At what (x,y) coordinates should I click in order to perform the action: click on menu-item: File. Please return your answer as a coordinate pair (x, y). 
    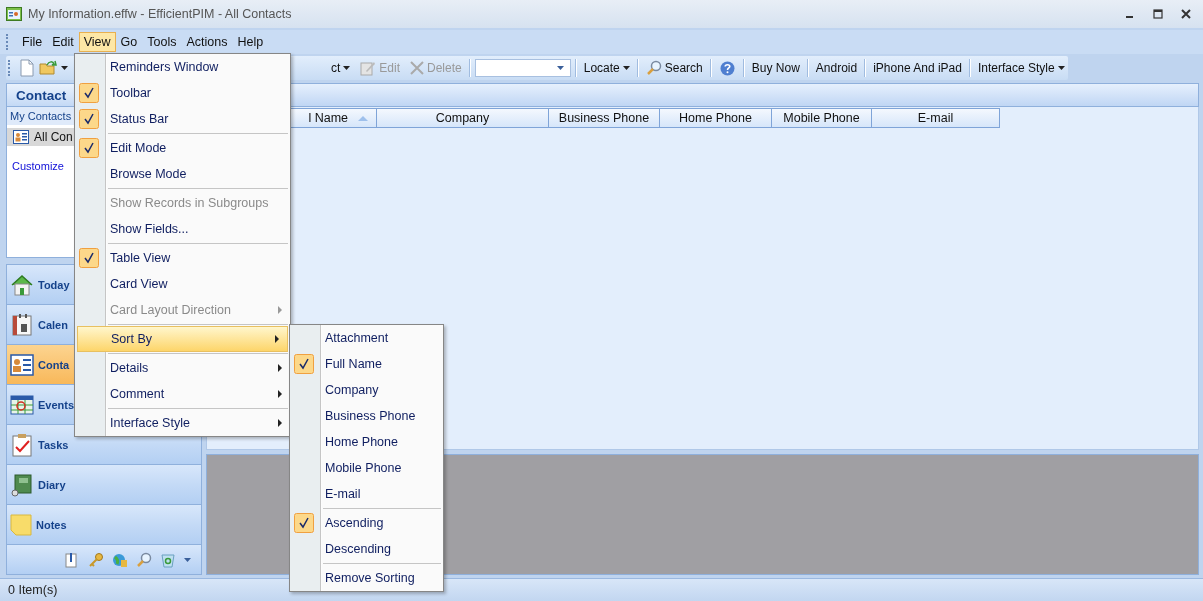
    Looking at the image, I should click on (32, 42).